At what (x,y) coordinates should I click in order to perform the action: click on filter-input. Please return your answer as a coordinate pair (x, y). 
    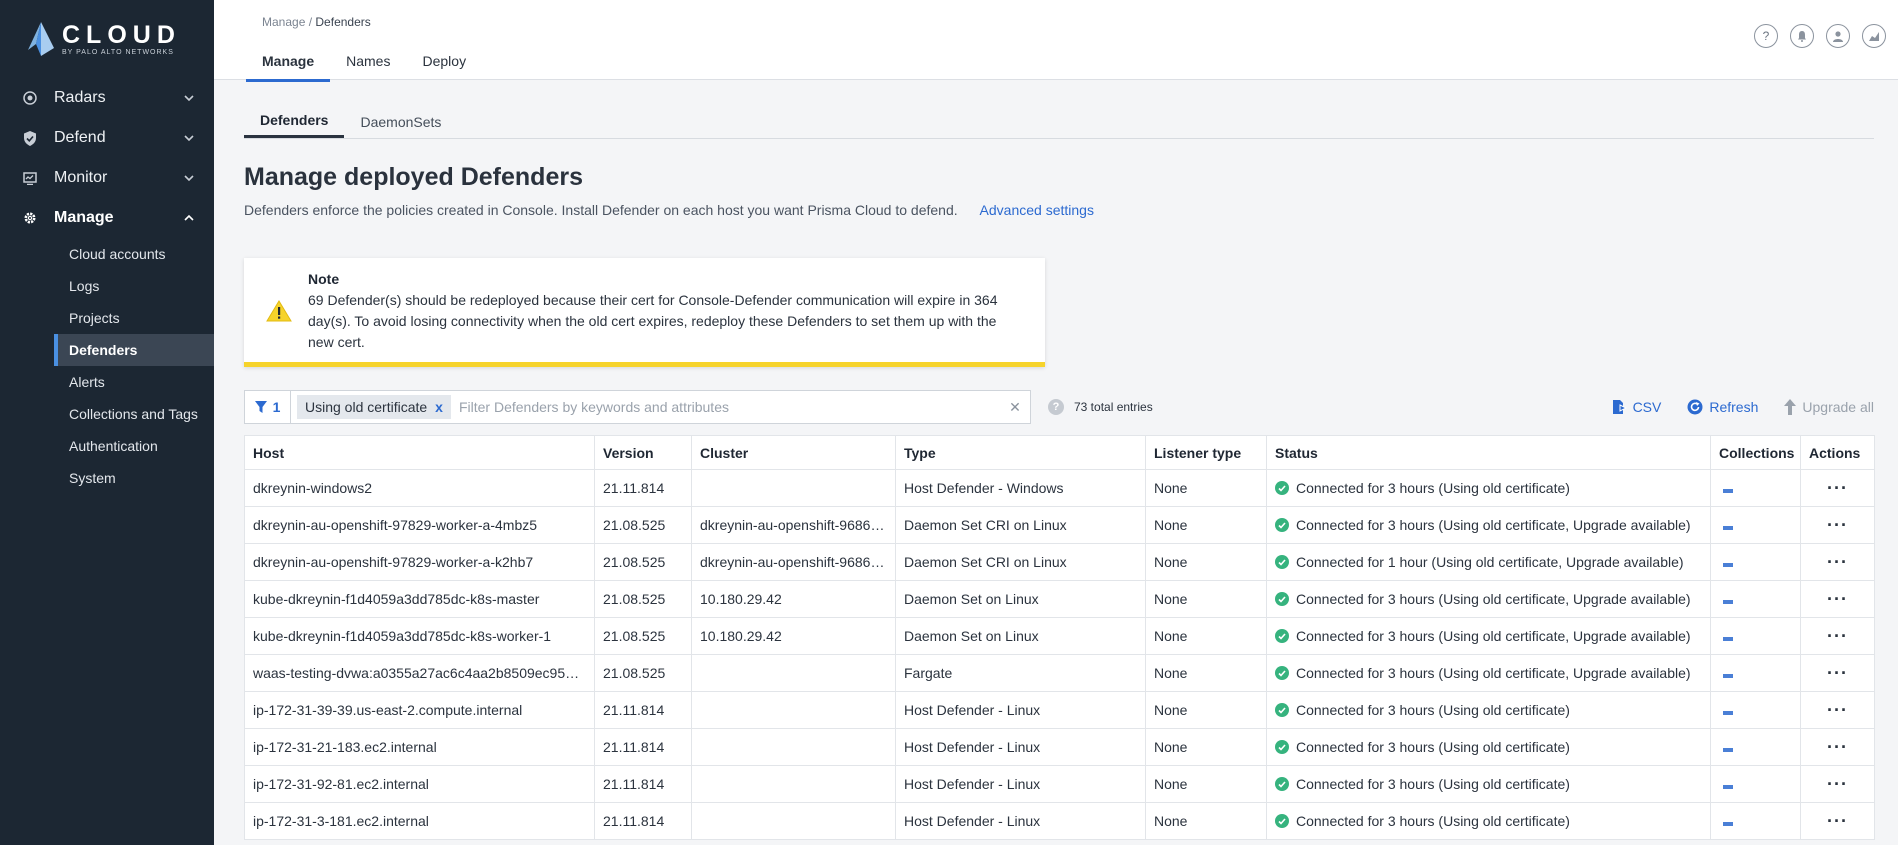
    Looking at the image, I should click on (725, 407).